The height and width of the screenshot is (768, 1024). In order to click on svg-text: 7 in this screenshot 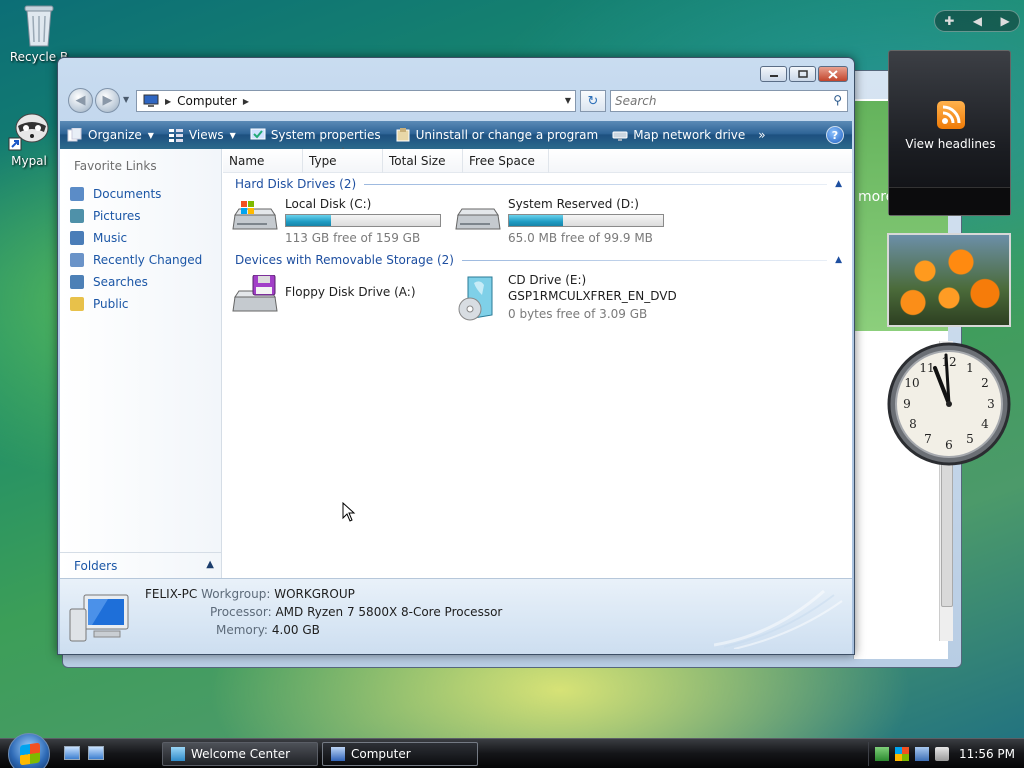, I will do `click(928, 439)`.